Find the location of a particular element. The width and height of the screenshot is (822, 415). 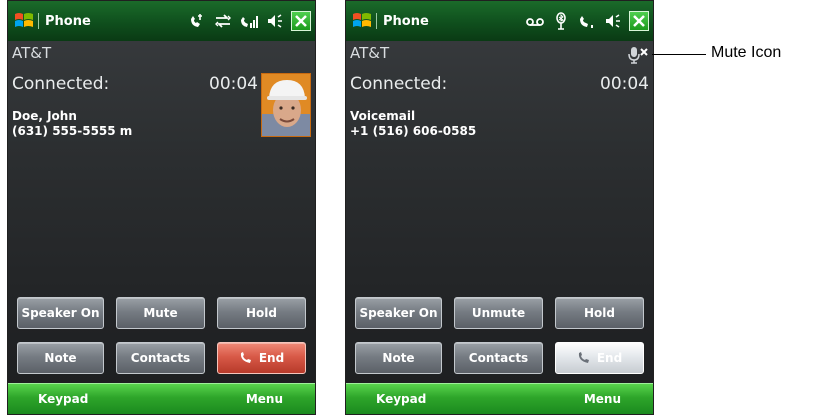

callout-leader-line is located at coordinates (679, 54).